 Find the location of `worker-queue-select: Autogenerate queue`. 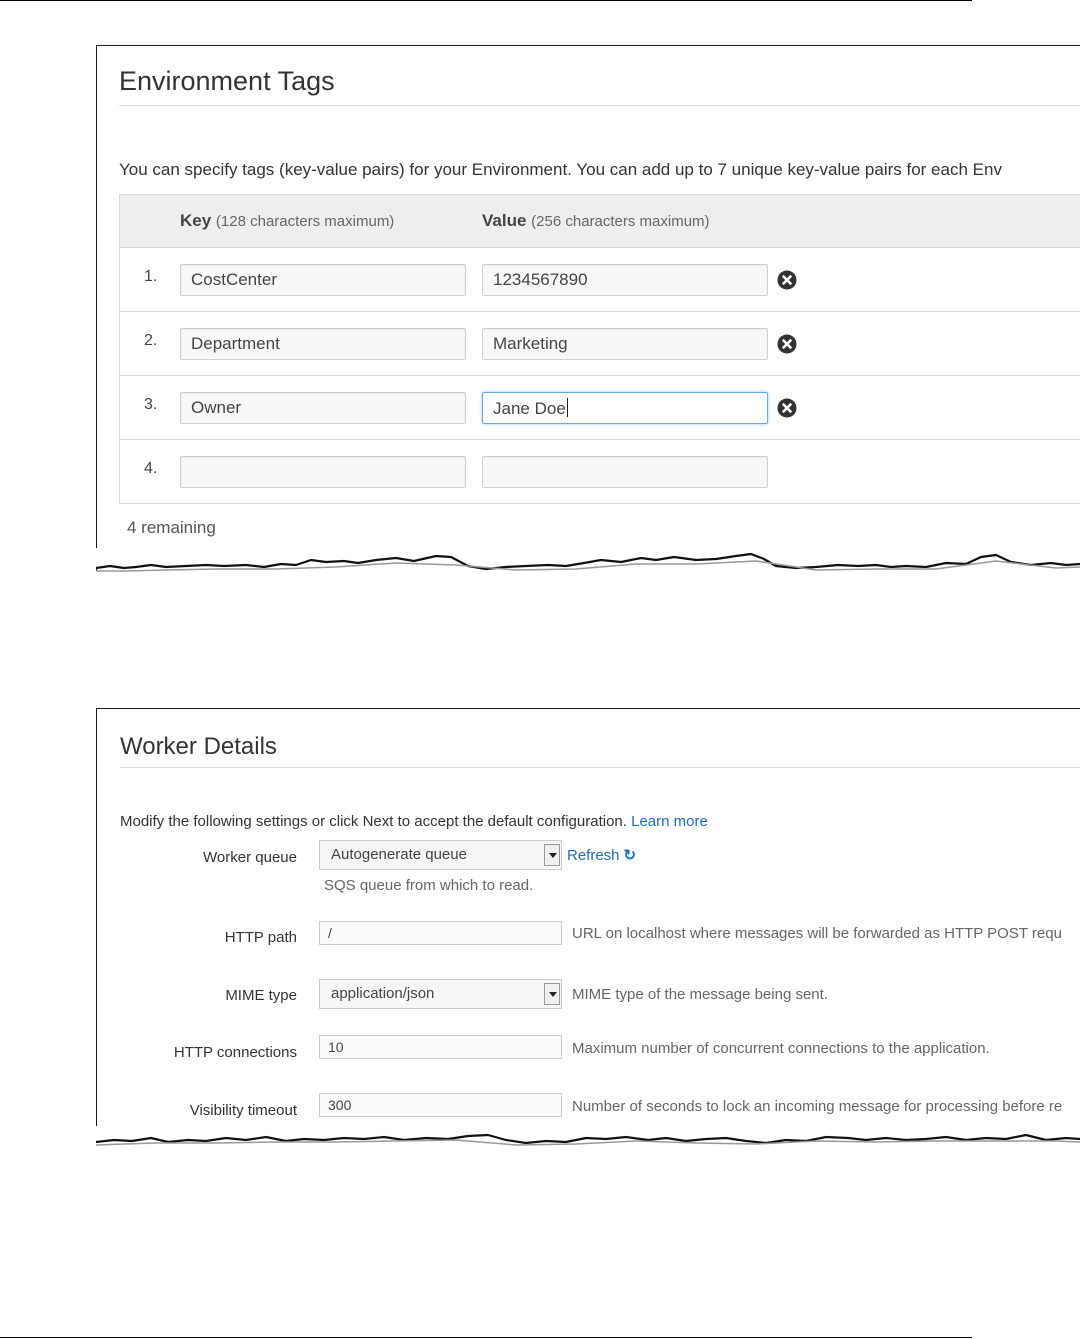

worker-queue-select: Autogenerate queue is located at coordinates (440, 855).